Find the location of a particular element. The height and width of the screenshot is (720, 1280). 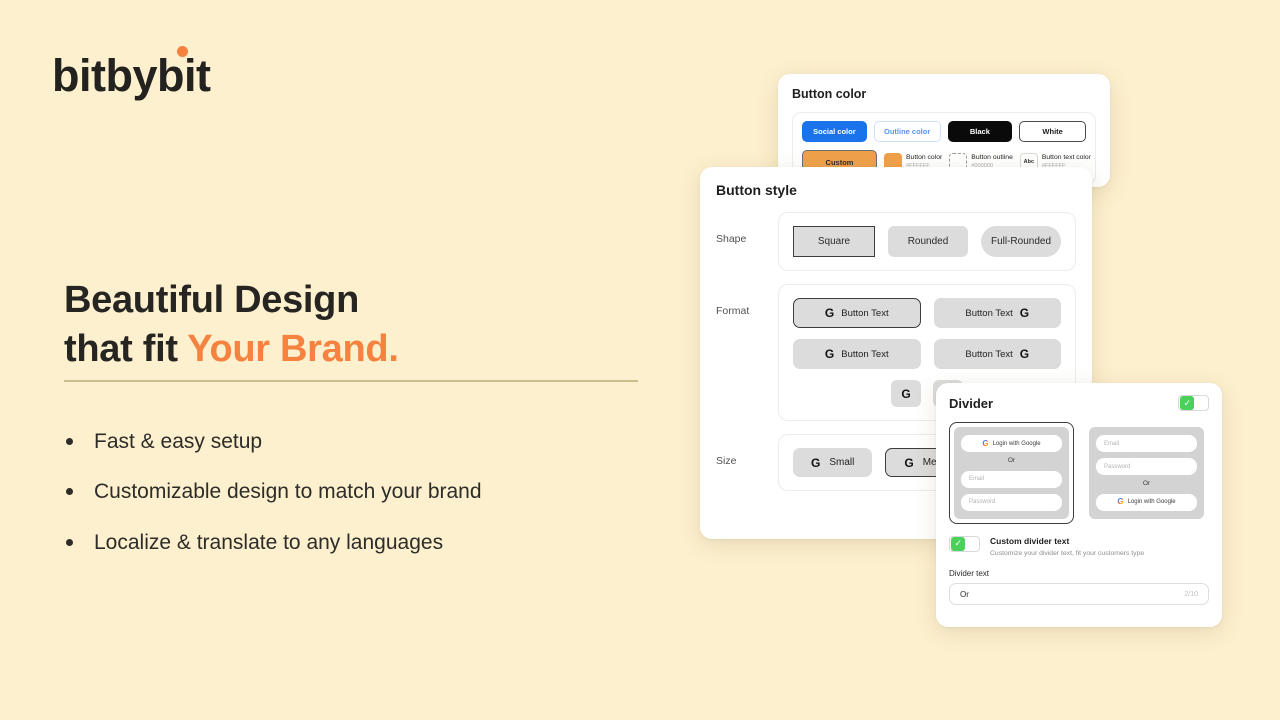

logo-segment-bit2: bit is located at coordinates (184, 73).